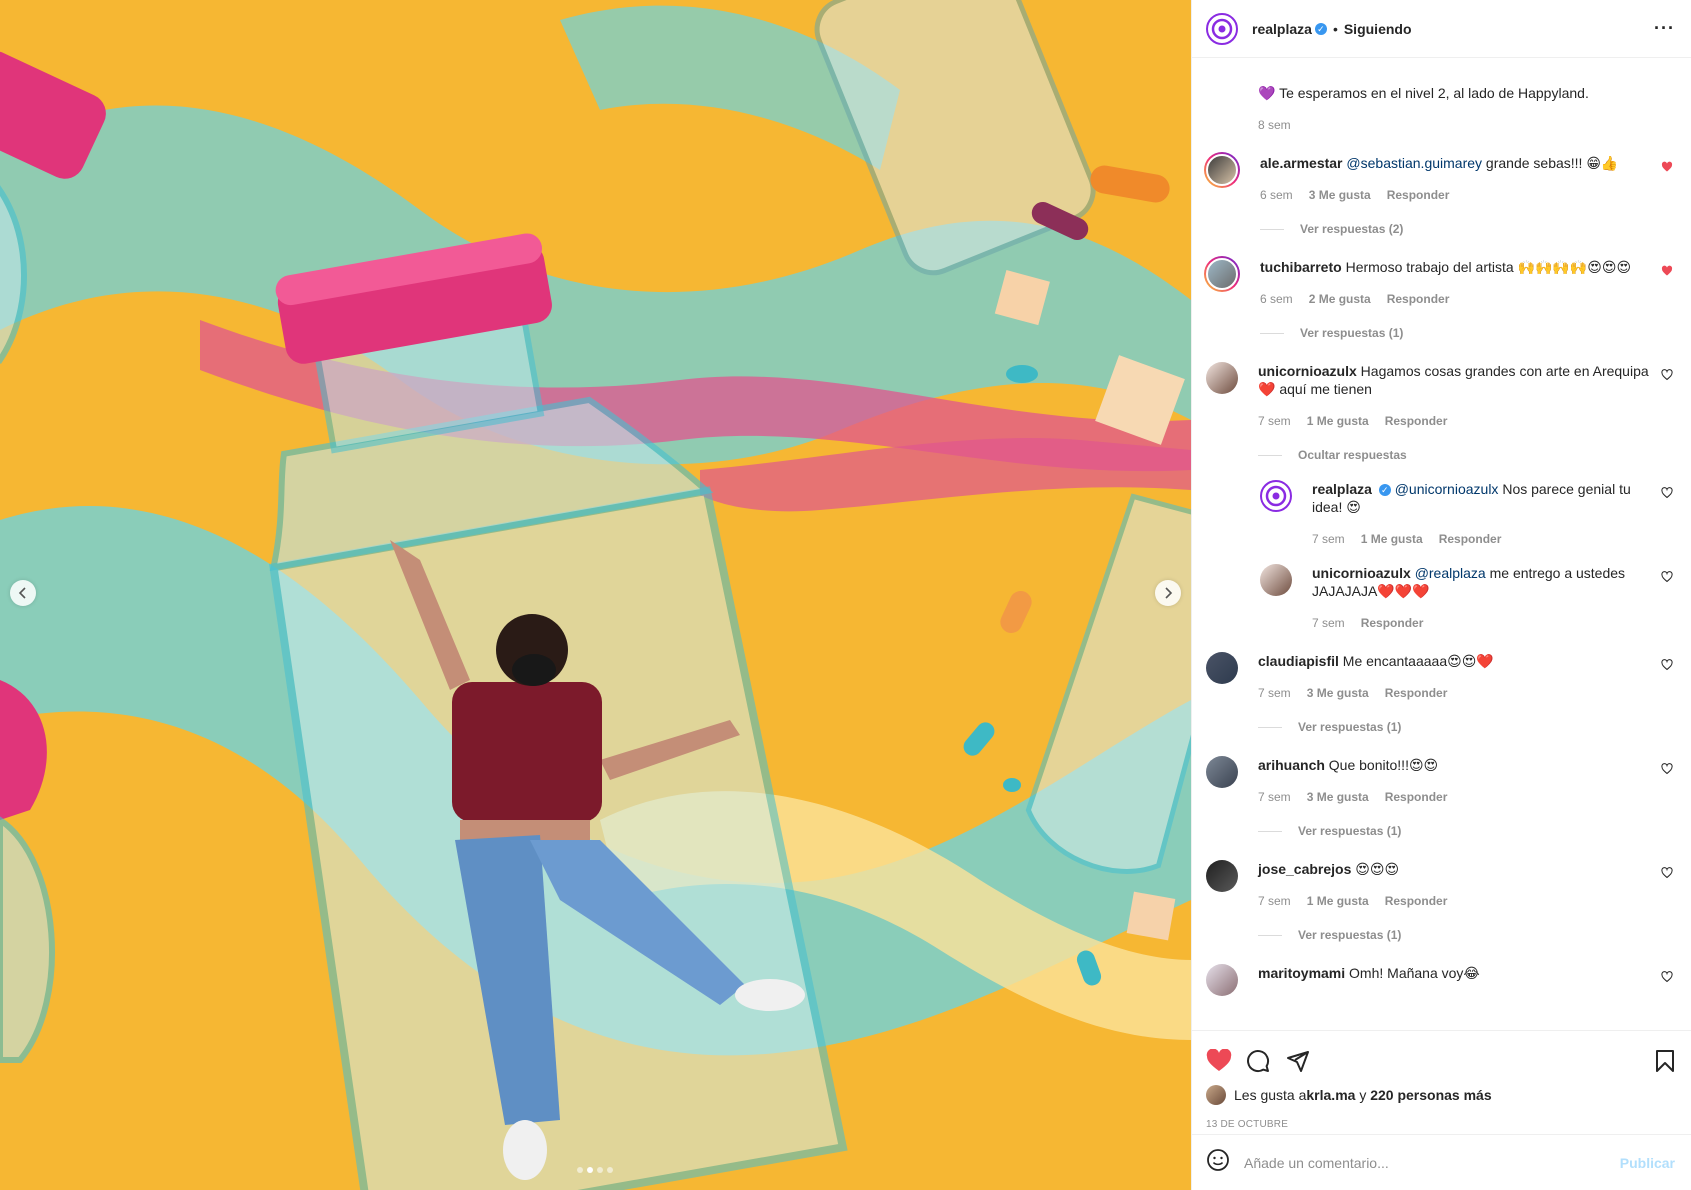 Image resolution: width=1691 pixels, height=1190 pixels. I want to click on view-replies-button: Ver respuestas (2), so click(1454, 229).